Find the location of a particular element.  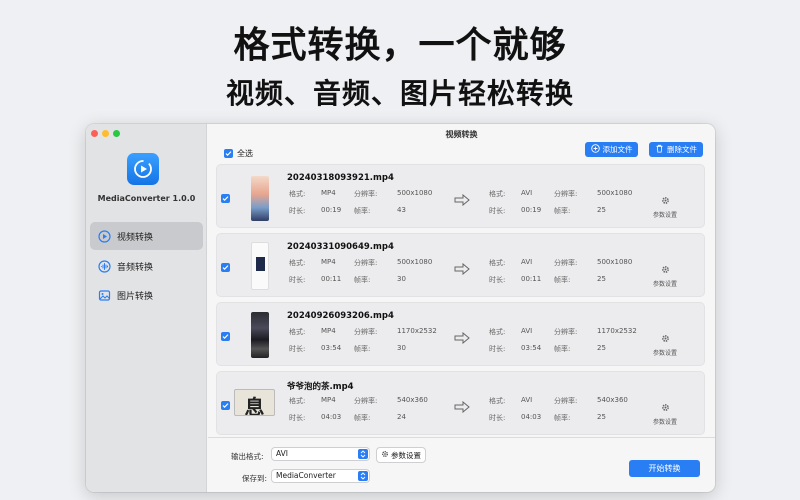

window-title: 视频转换 is located at coordinates (461, 134).